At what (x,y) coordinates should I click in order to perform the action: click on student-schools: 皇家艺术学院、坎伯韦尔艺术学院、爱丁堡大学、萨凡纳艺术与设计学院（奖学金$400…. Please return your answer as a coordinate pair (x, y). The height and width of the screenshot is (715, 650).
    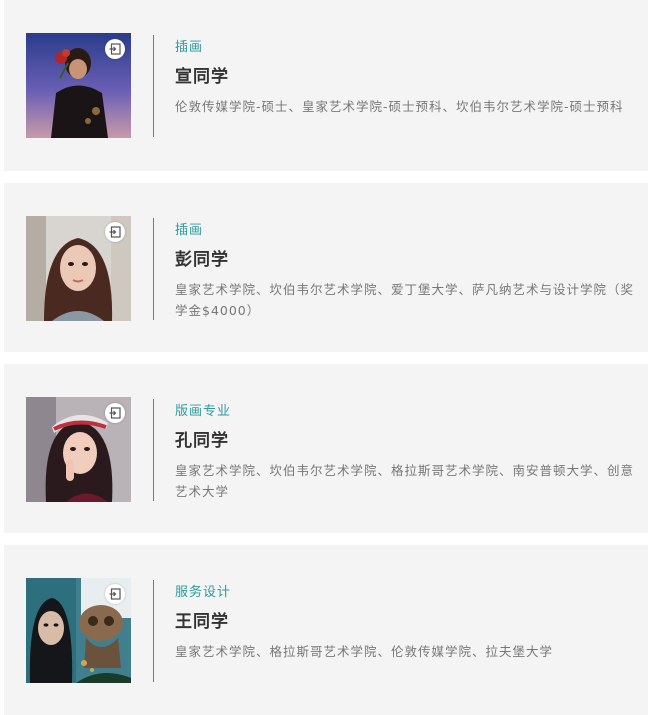
    Looking at the image, I should click on (405, 300).